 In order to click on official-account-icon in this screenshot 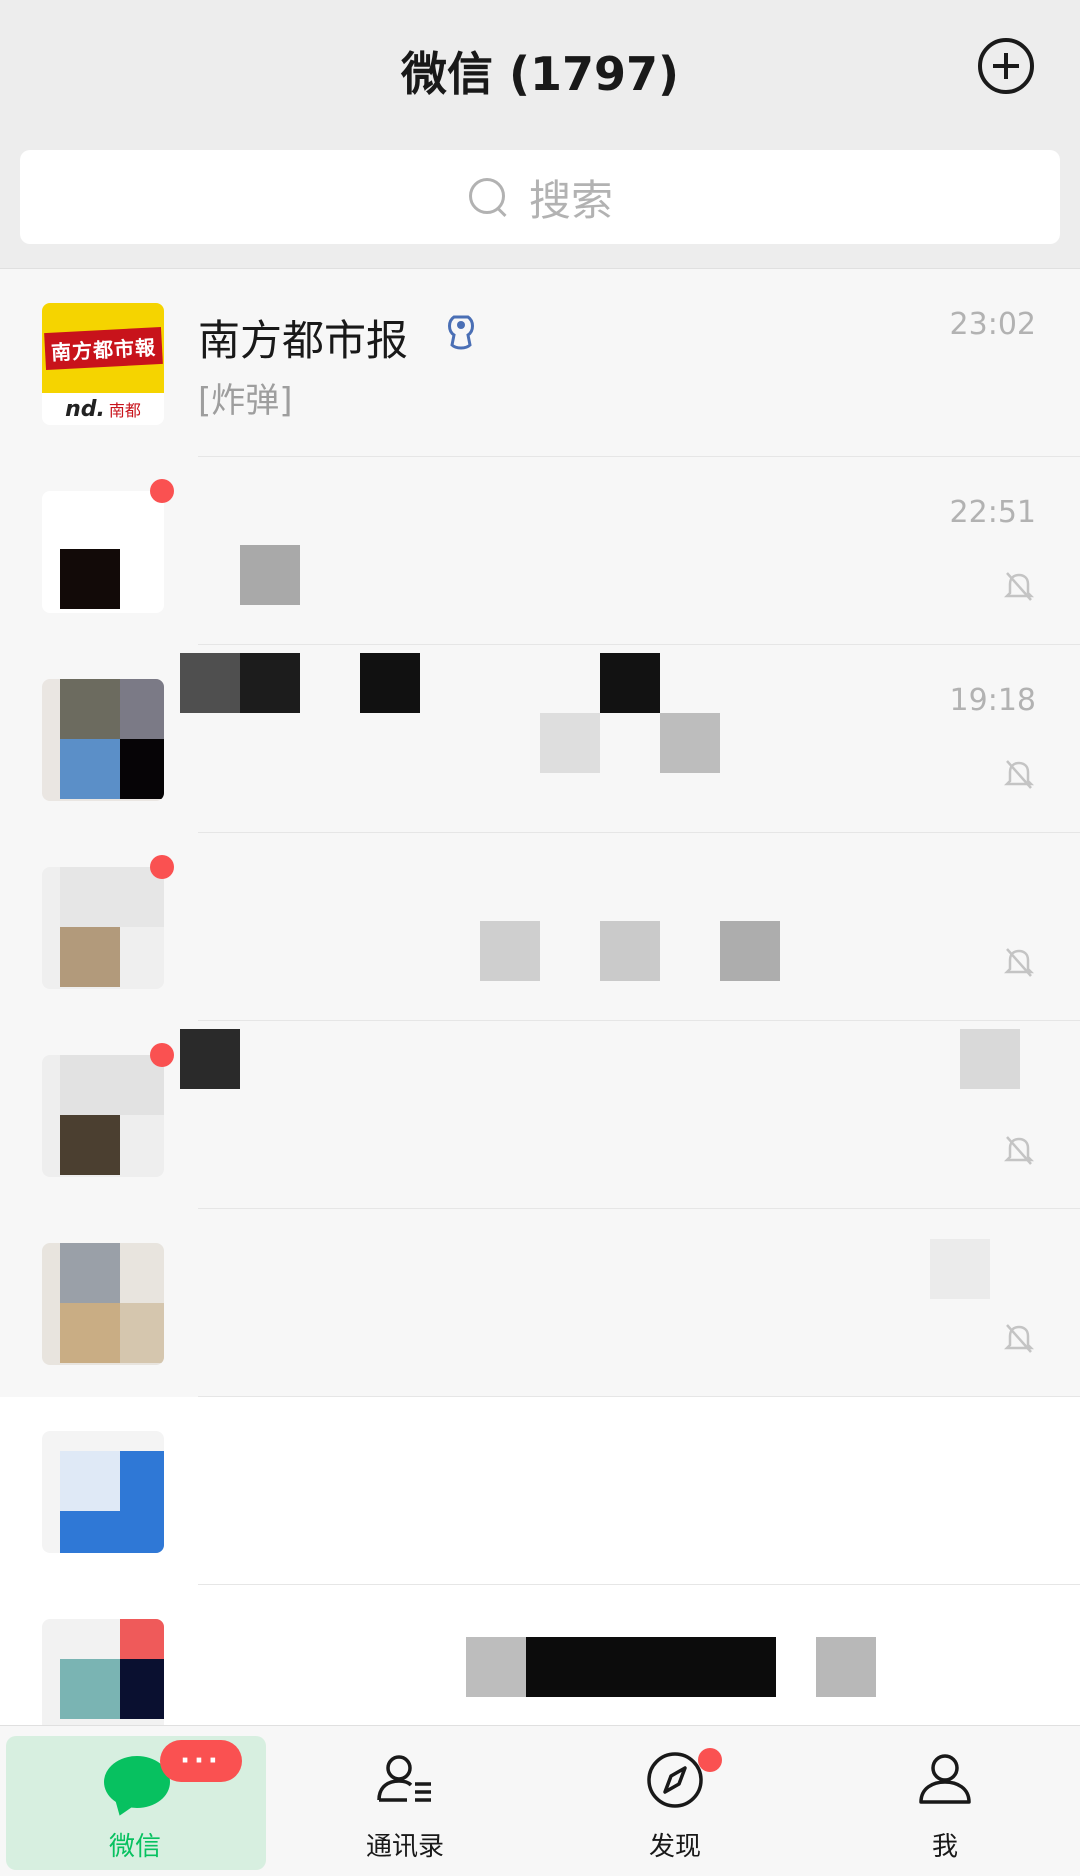, I will do `click(461, 332)`.